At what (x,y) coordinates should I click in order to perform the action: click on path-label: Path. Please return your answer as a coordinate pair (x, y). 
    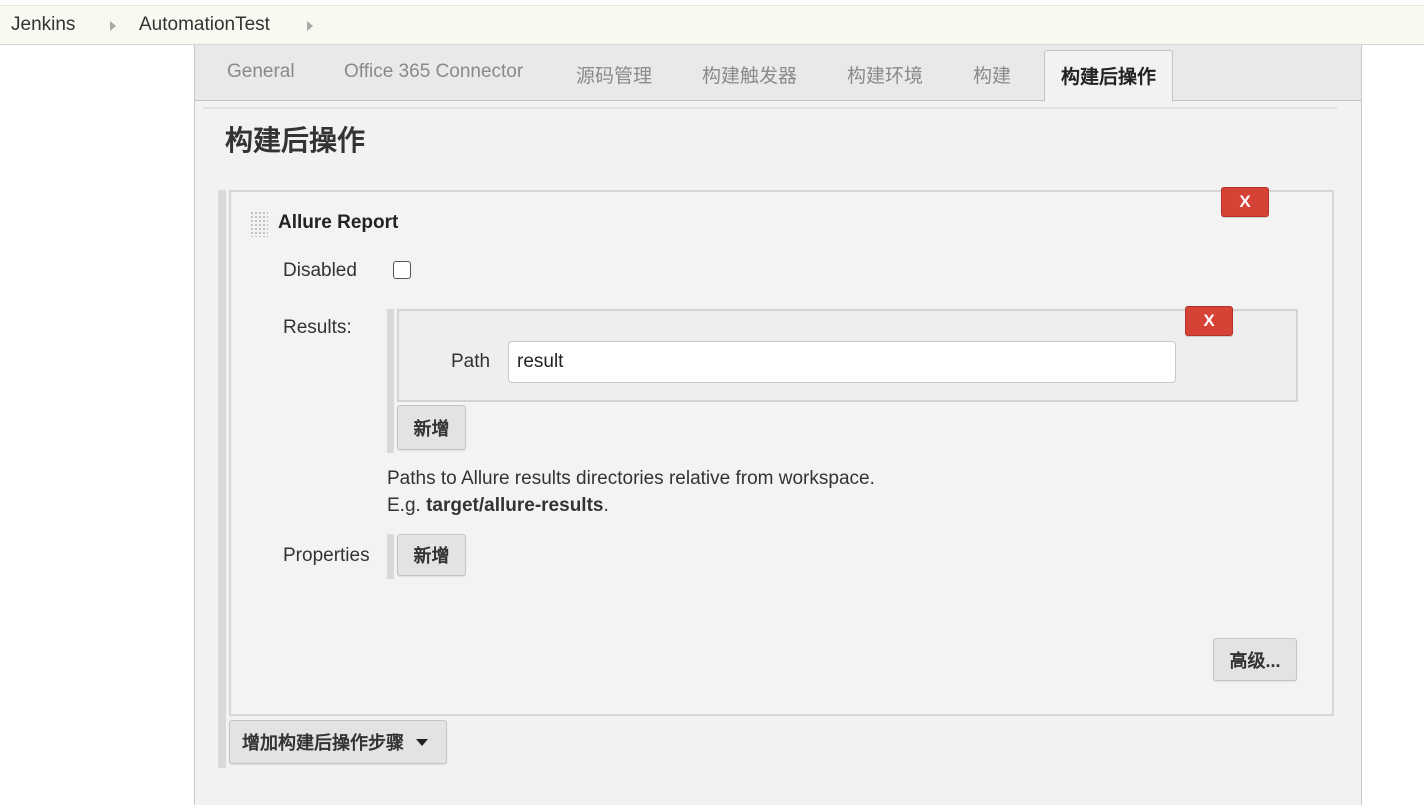
    Looking at the image, I should click on (471, 361).